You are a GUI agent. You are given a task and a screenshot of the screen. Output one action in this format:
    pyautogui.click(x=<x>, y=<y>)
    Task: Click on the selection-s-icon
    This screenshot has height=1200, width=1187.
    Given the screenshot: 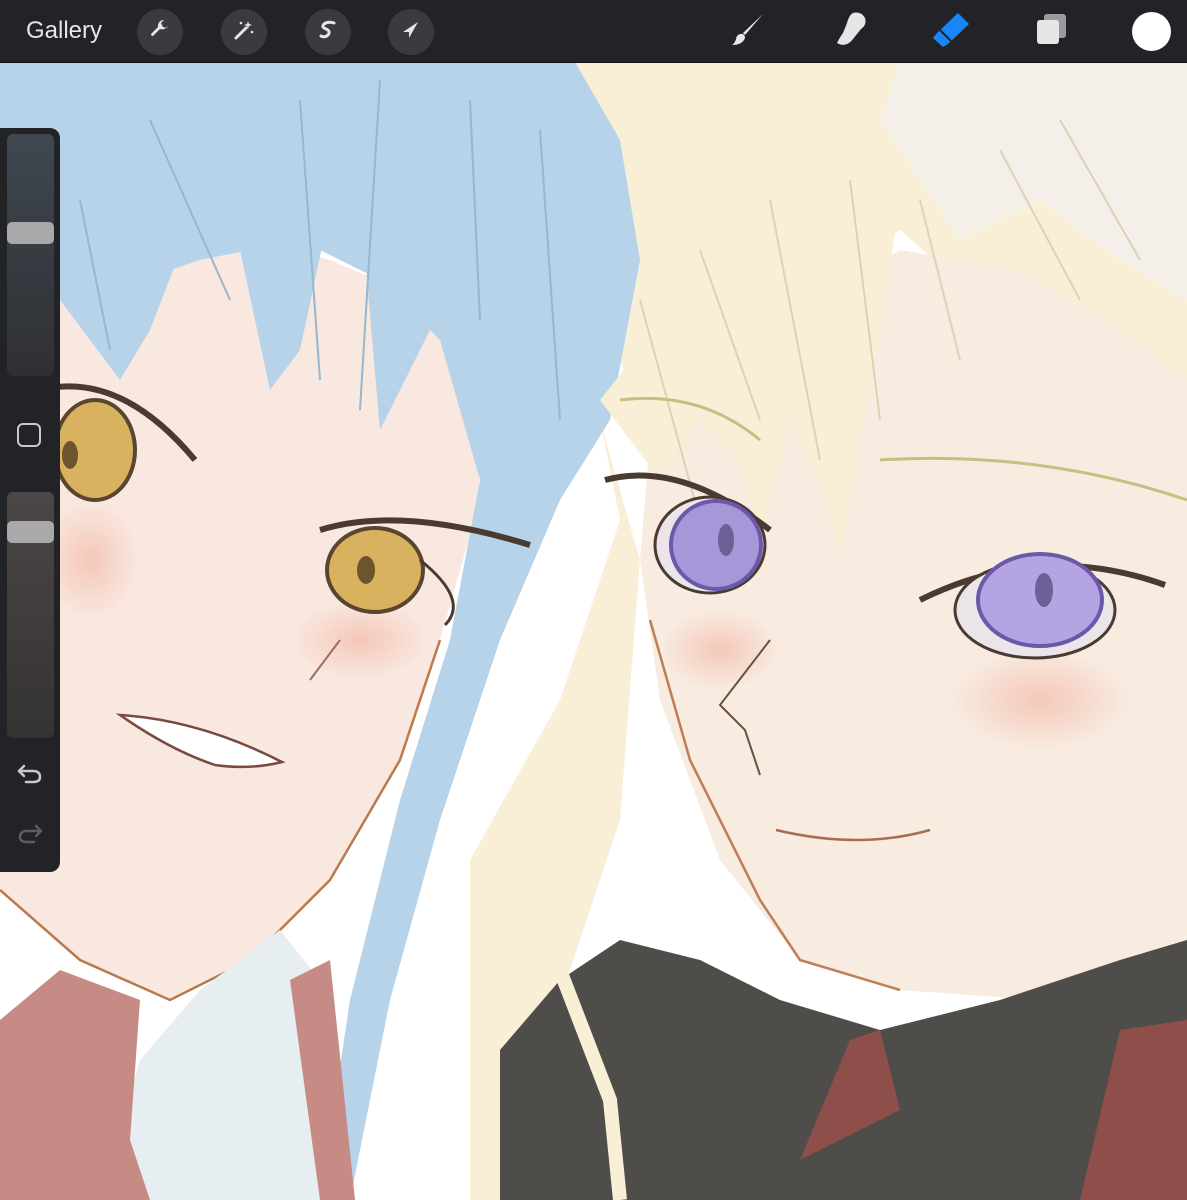 What is the action you would take?
    pyautogui.click(x=328, y=32)
    